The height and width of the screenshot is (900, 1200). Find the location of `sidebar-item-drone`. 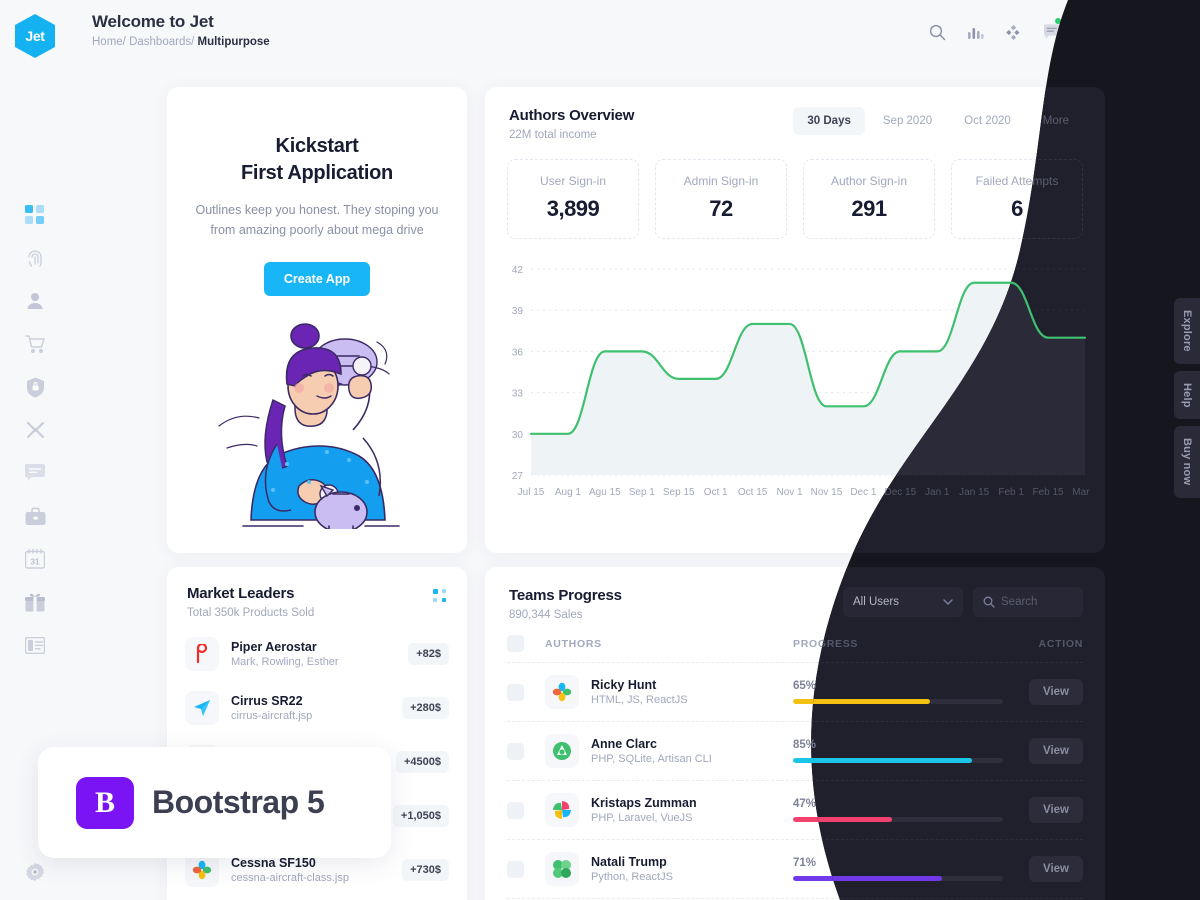

sidebar-item-drone is located at coordinates (35, 430).